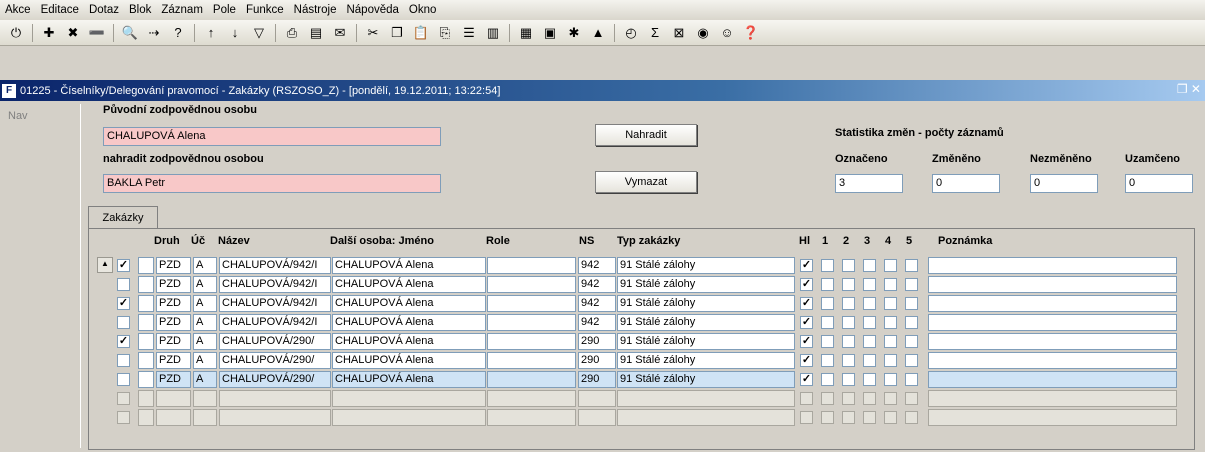 This screenshot has width=1205, height=452. Describe the element at coordinates (706, 417) in the screenshot. I see `cell-typ` at that location.